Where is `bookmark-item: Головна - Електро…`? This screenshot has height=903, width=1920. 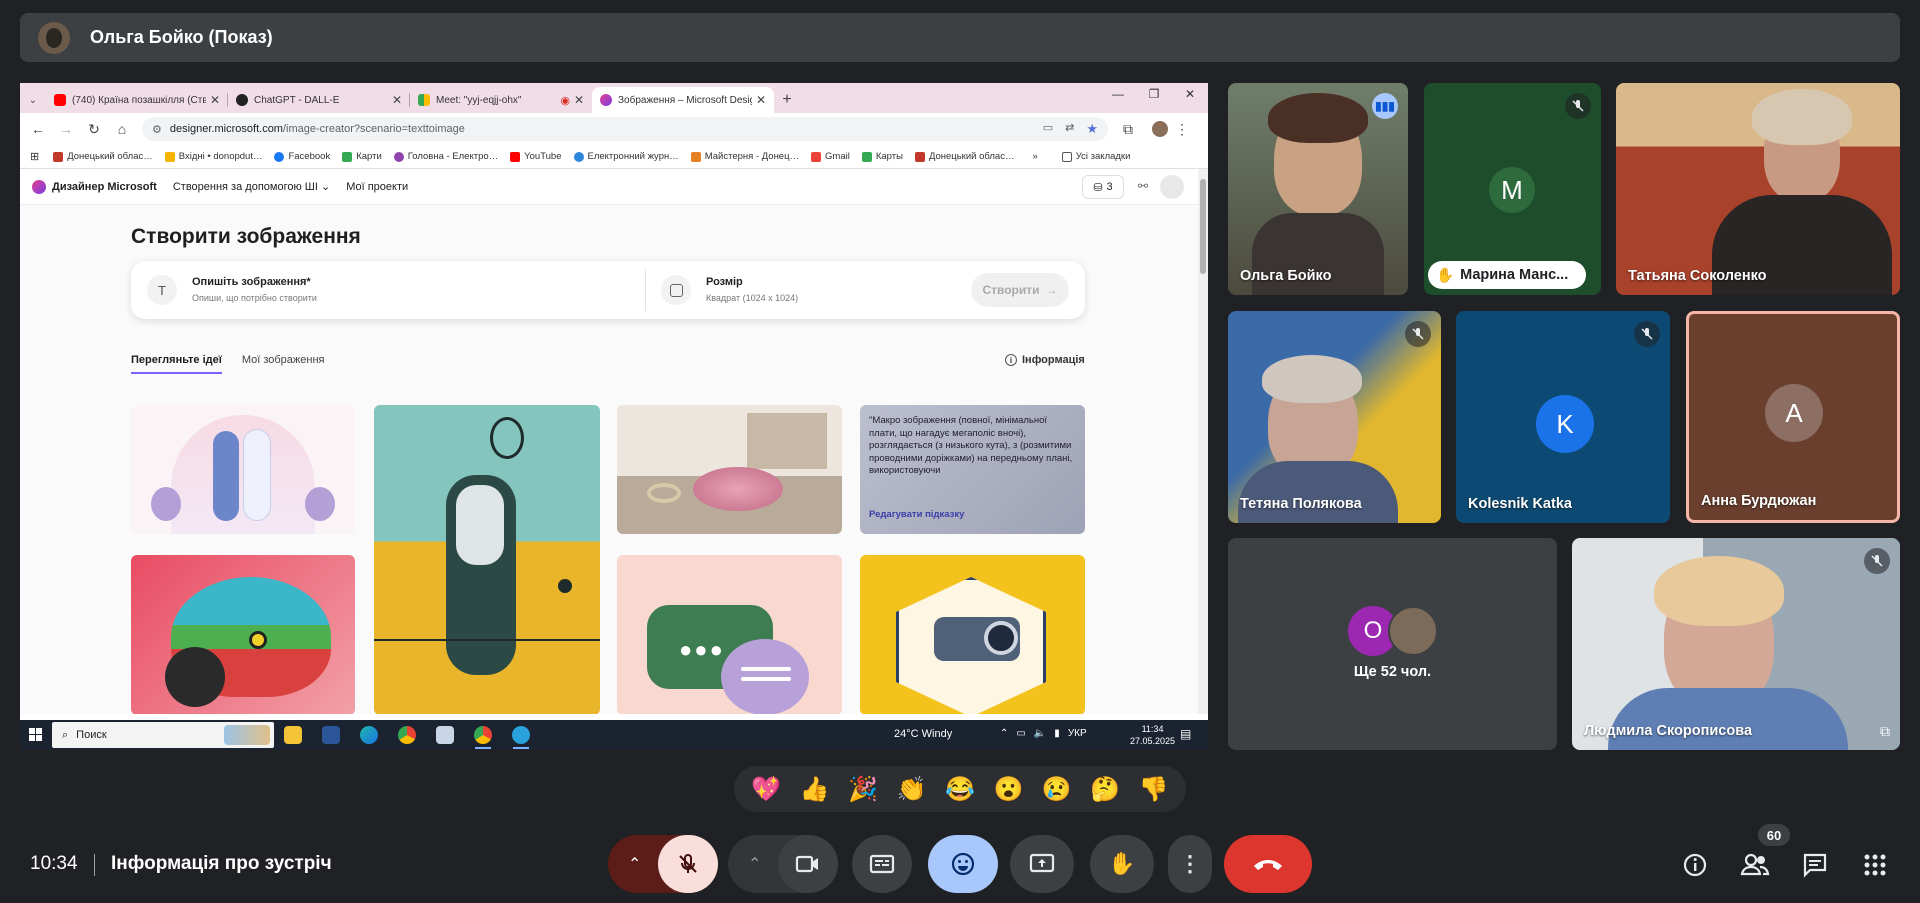
bookmark-item: Головна - Електро… is located at coordinates (445, 156).